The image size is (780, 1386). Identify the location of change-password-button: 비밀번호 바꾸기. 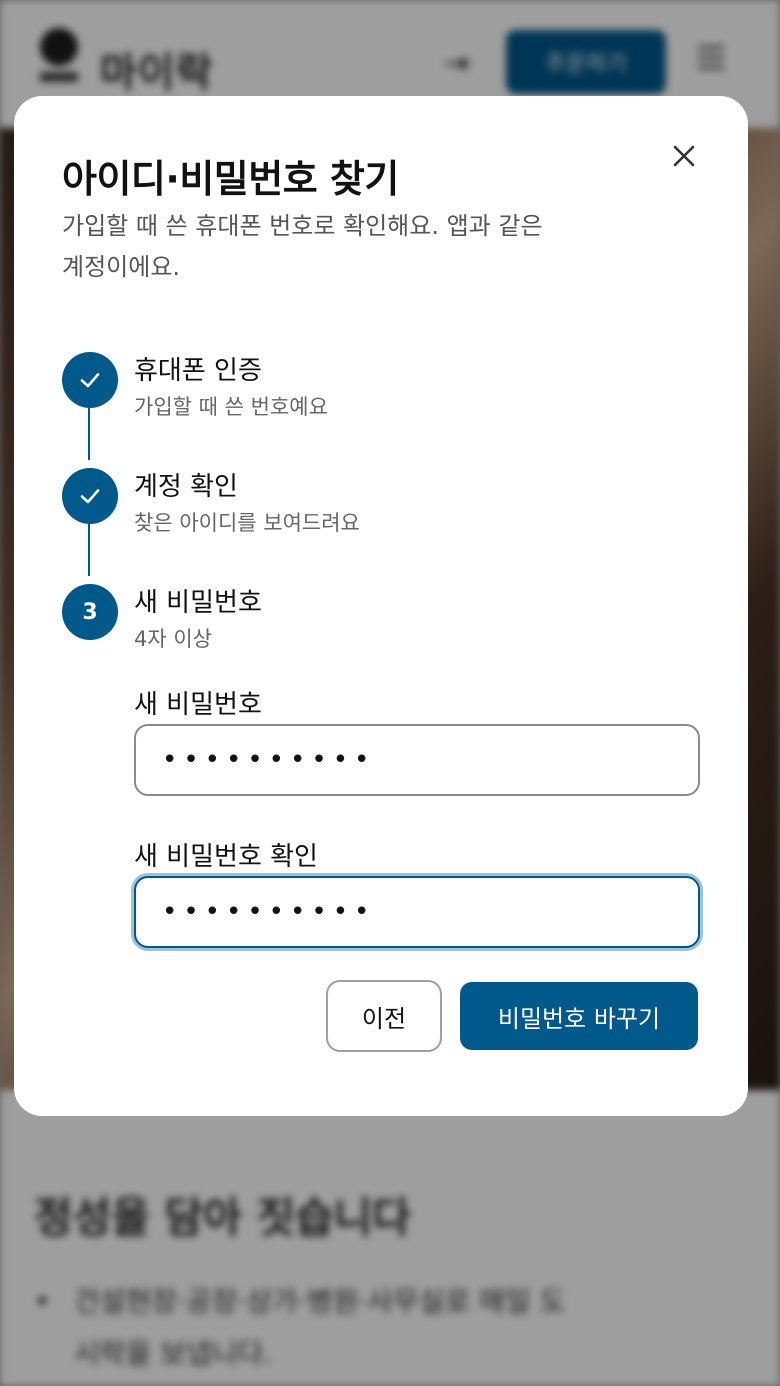
(579, 1016).